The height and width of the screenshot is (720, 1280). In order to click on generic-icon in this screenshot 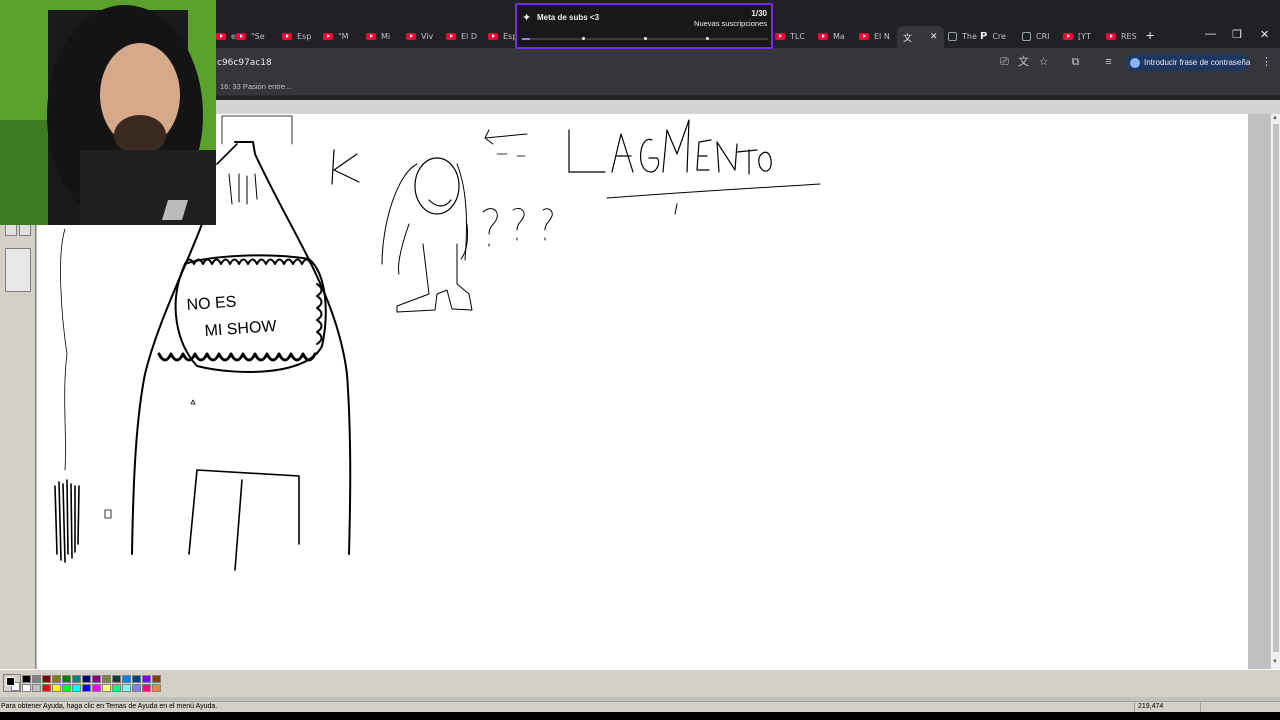, I will do `click(1026, 36)`.